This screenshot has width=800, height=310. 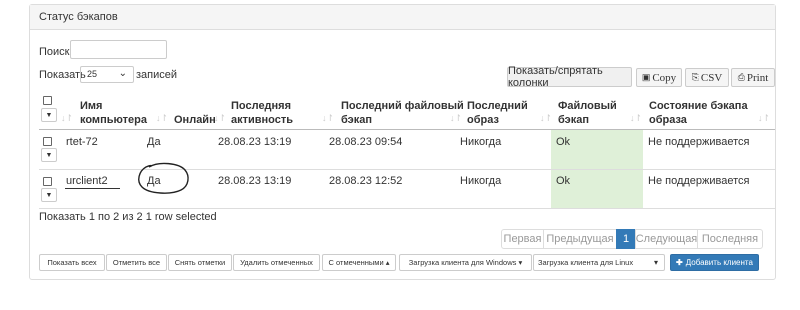 I want to click on plus-icon: ✚, so click(x=679, y=262).